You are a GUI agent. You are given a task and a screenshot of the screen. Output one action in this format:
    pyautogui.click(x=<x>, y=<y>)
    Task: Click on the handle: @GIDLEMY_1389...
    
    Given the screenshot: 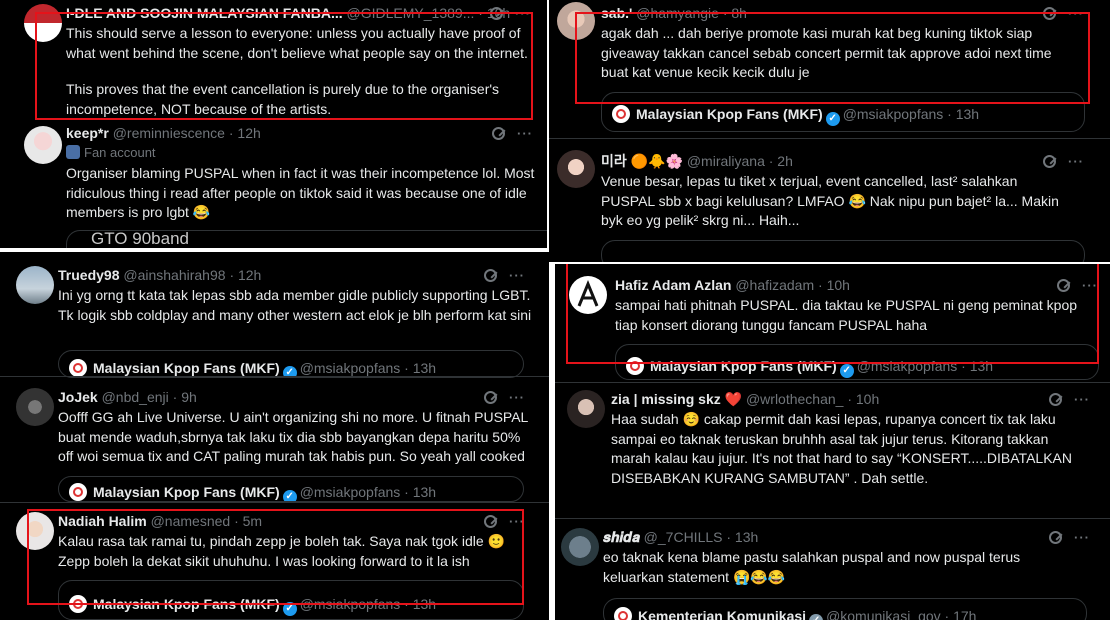 What is the action you would take?
    pyautogui.click(x=411, y=13)
    